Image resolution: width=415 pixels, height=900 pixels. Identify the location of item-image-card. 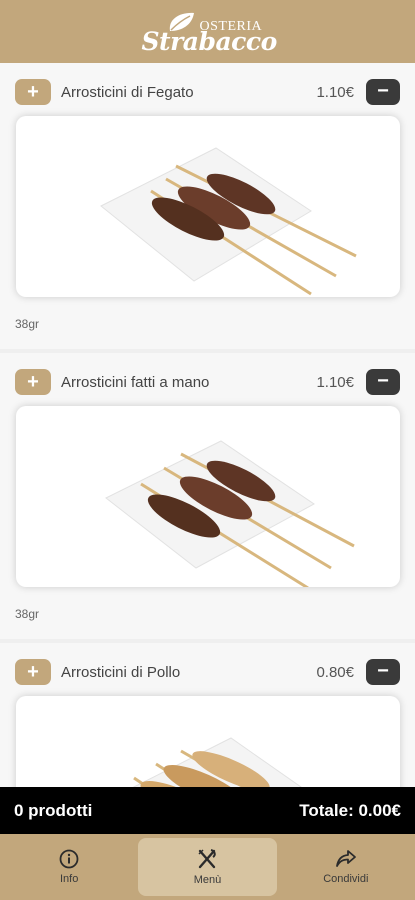
(208, 742).